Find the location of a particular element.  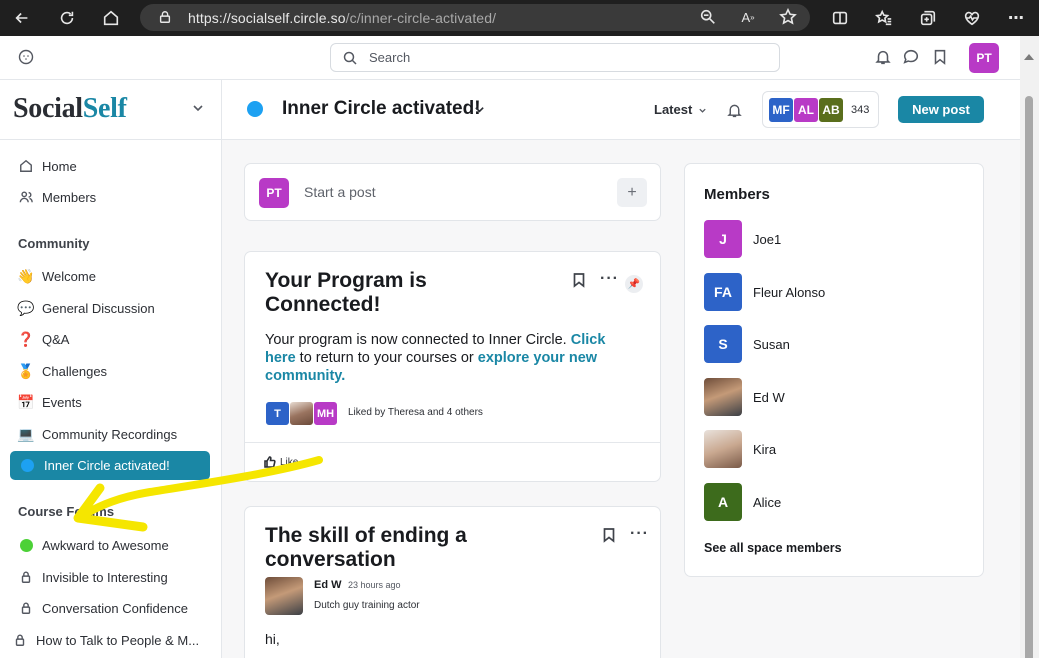

like-button: Like is located at coordinates (281, 462).